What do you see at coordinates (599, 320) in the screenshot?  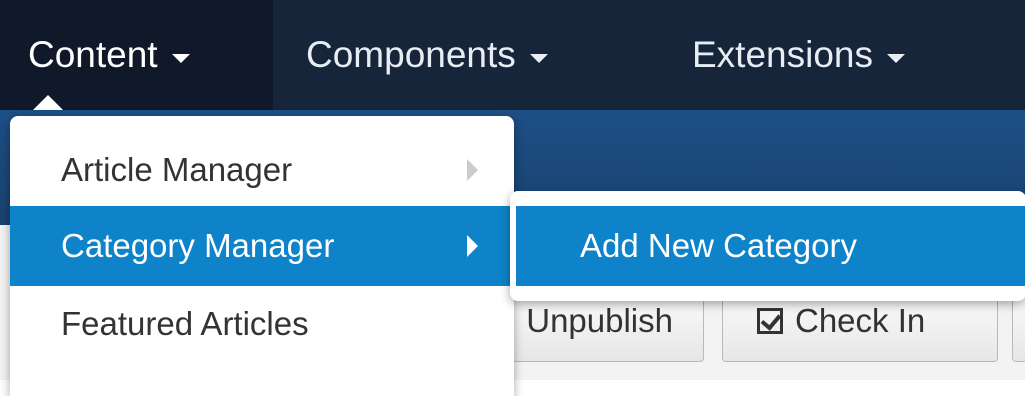 I see `unpublish-label: Unpublish` at bounding box center [599, 320].